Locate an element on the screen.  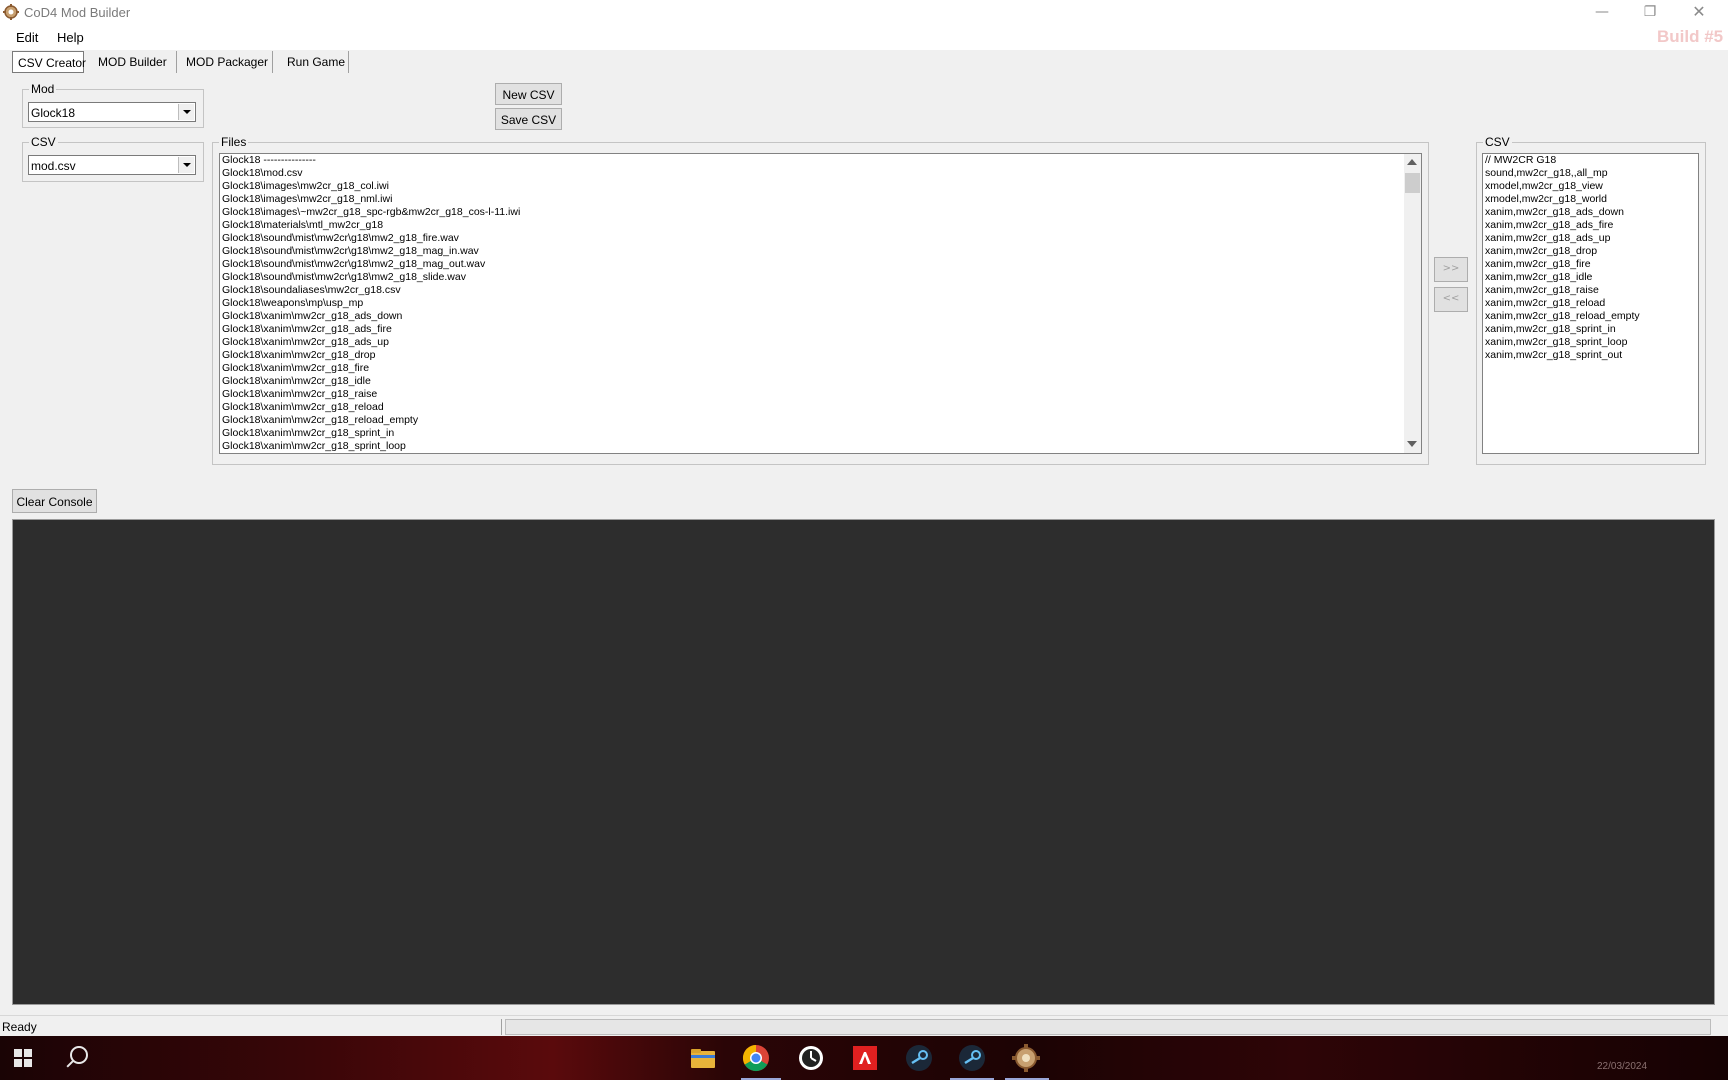
minimize-button: — is located at coordinates (1602, 13).